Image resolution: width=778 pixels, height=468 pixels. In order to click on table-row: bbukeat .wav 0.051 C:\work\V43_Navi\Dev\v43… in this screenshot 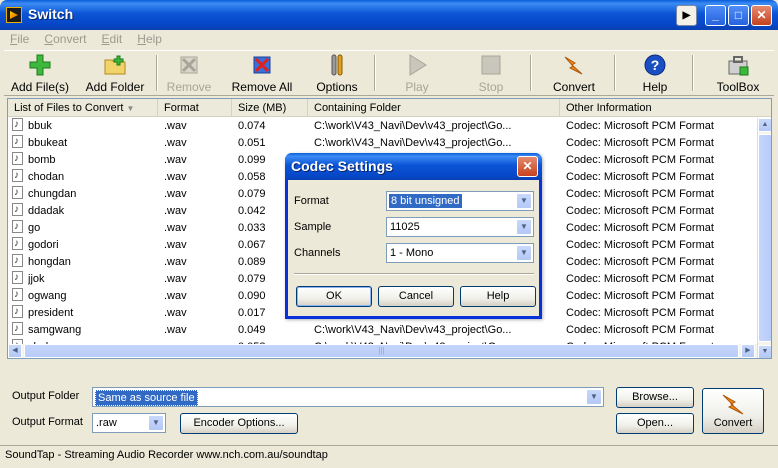, I will do `click(382, 143)`.